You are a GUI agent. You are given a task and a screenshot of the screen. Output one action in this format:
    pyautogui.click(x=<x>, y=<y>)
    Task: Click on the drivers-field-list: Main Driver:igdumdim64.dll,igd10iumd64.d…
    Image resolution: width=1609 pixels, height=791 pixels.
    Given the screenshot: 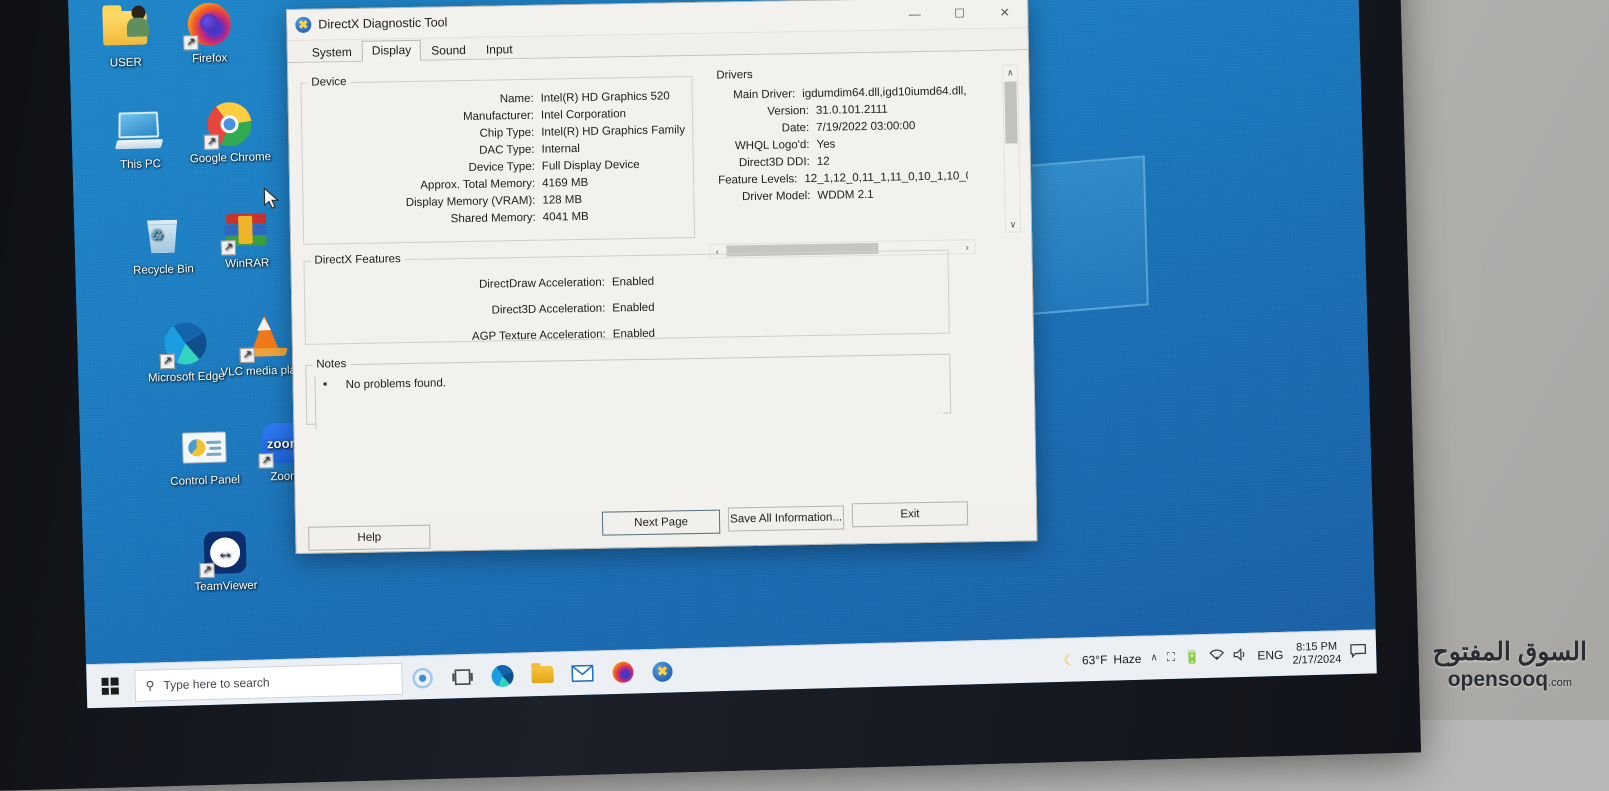 What is the action you would take?
    pyautogui.click(x=843, y=144)
    